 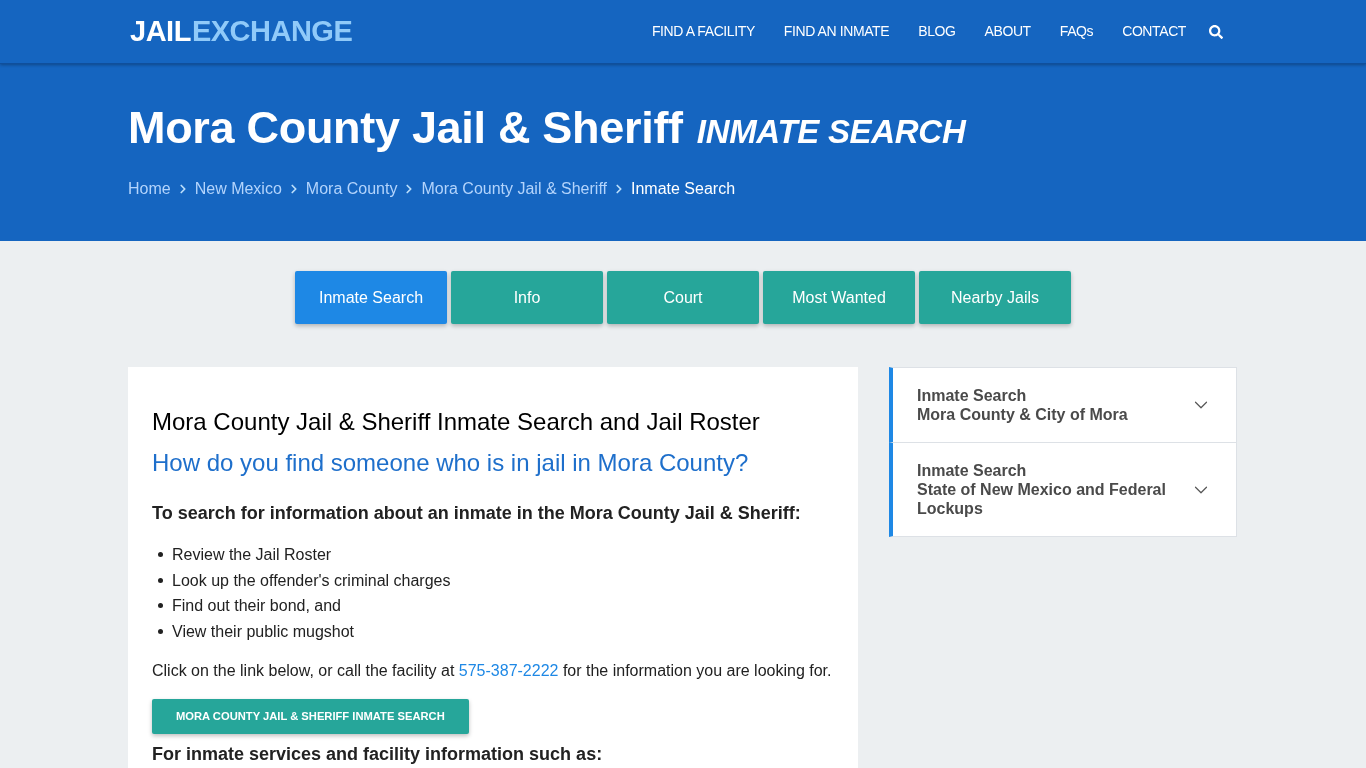 I want to click on list-item-text: Review the Jail Roster, so click(x=252, y=555).